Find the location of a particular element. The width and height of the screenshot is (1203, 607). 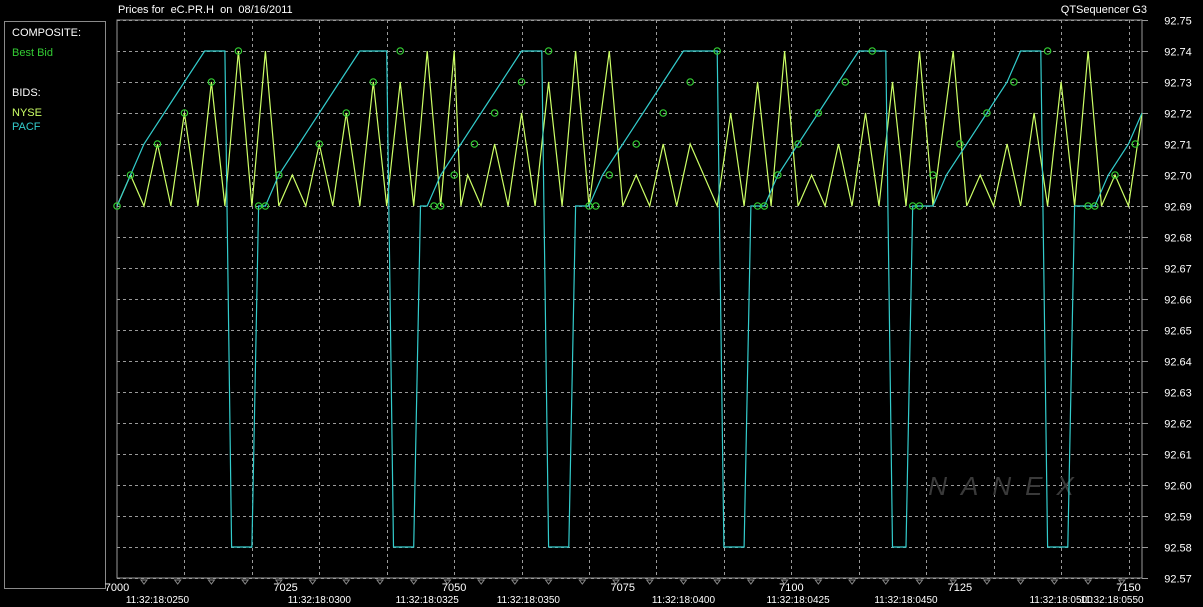

y-tick-label: 92.74 is located at coordinates (1178, 53).